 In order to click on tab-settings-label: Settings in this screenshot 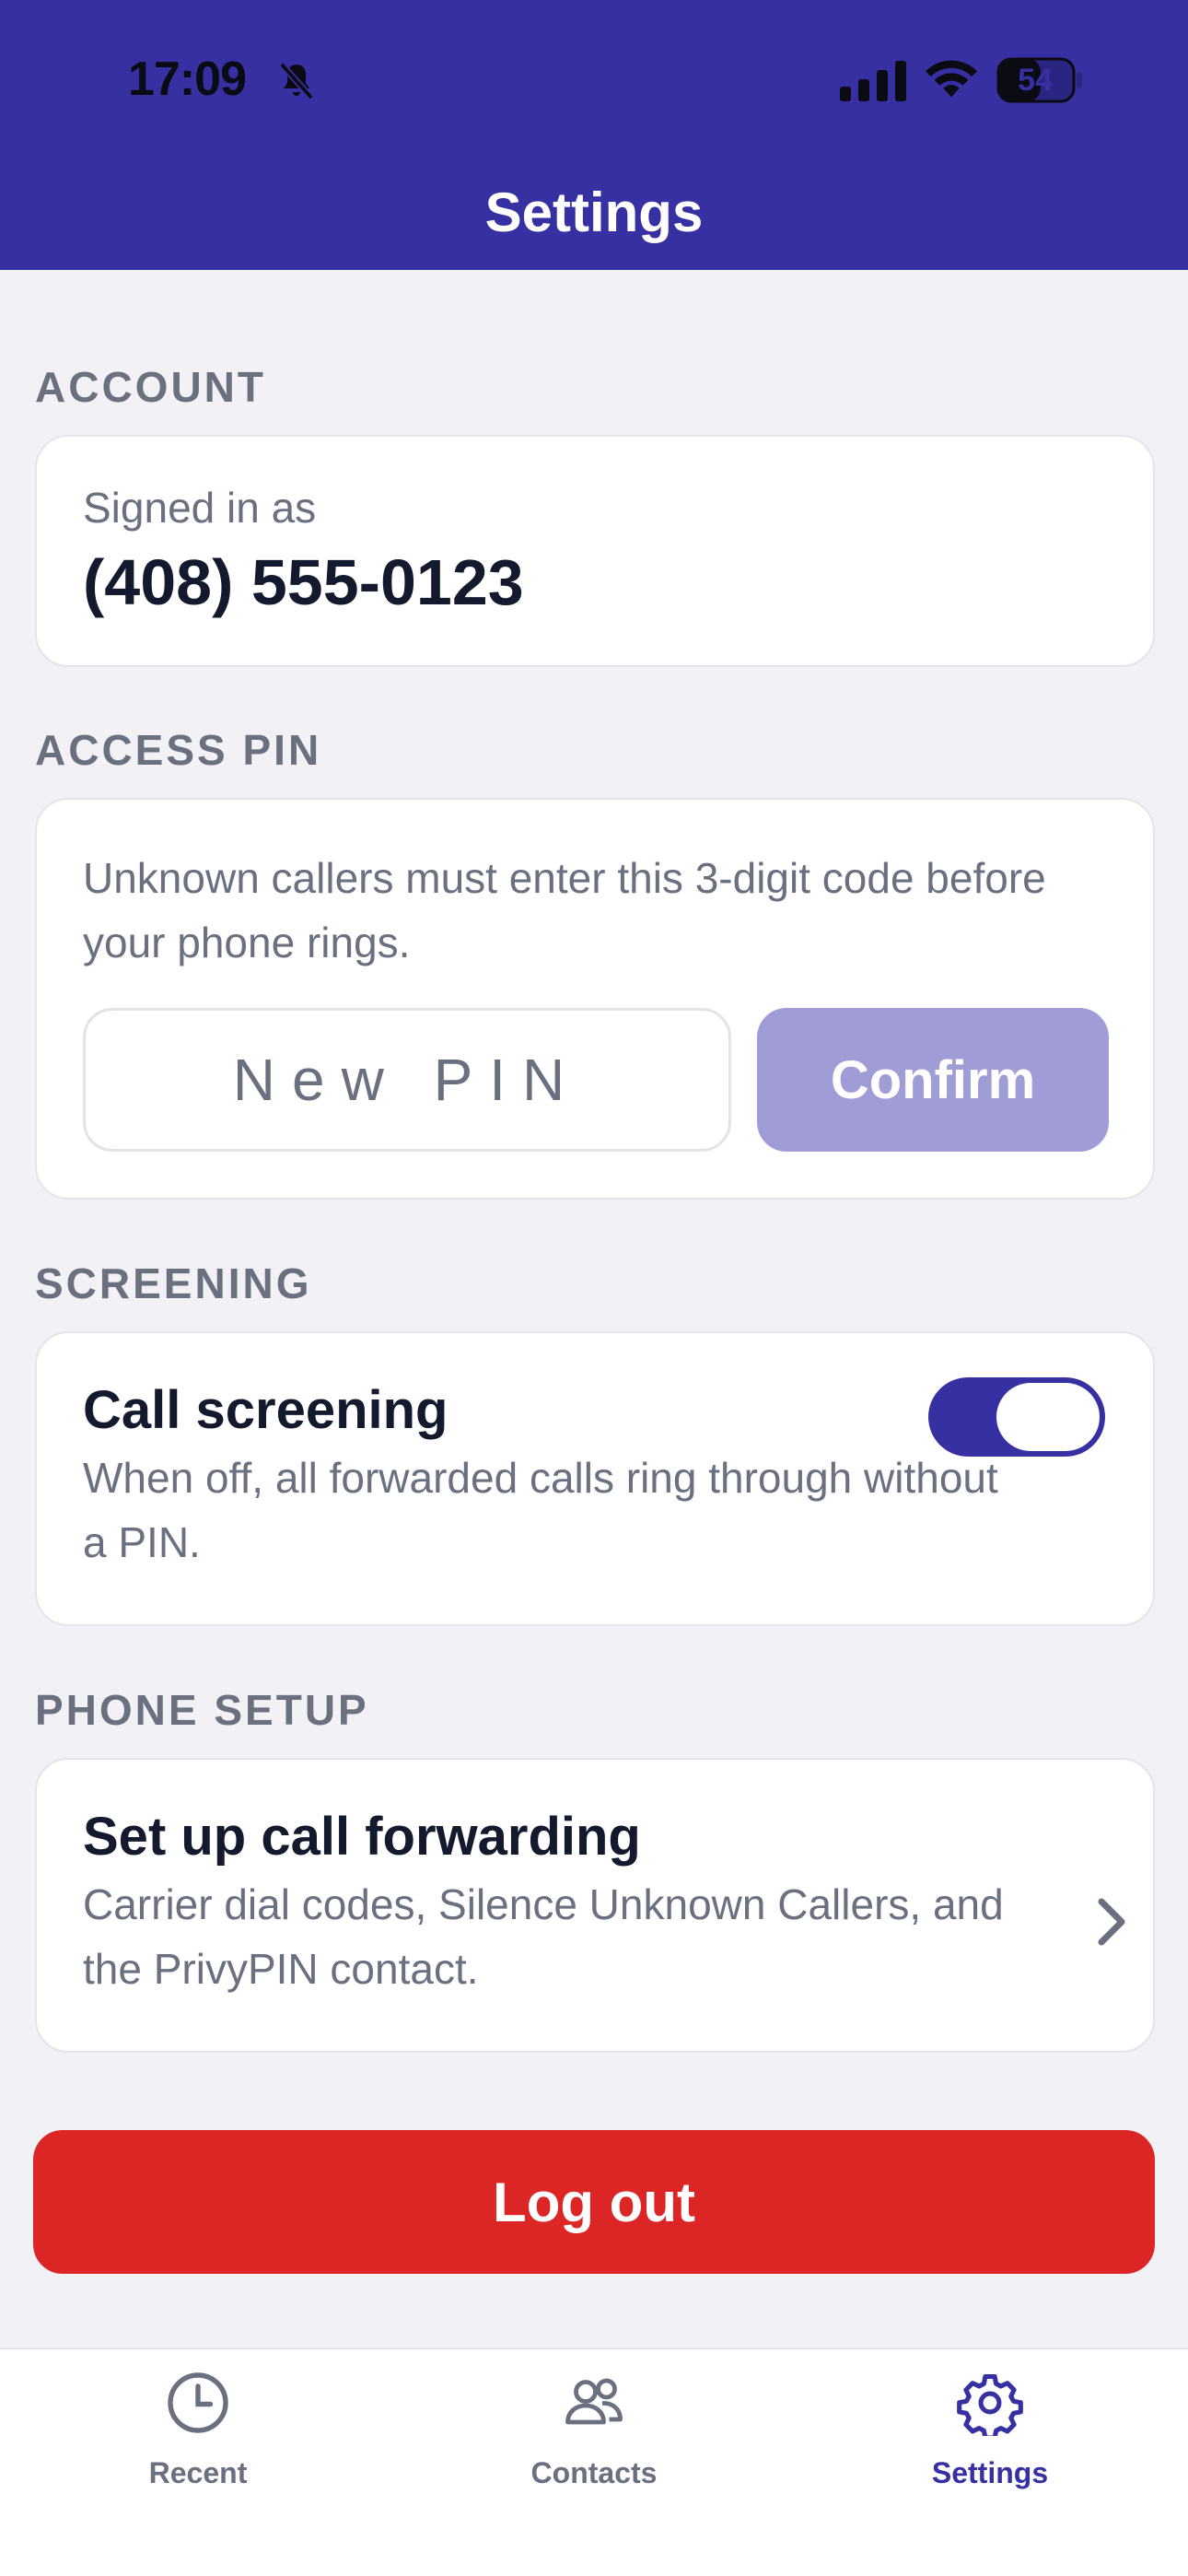, I will do `click(990, 2472)`.